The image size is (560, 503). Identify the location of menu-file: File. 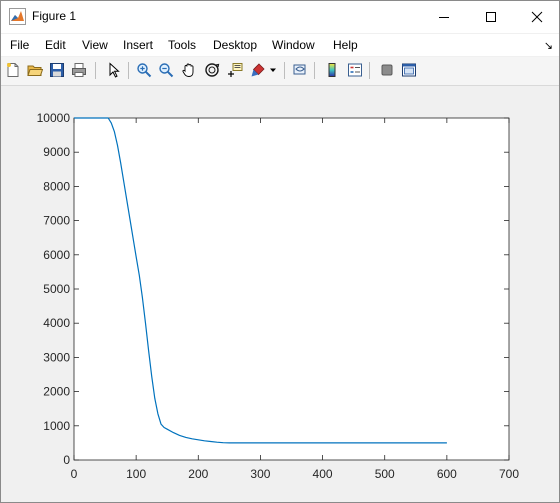
(19, 45).